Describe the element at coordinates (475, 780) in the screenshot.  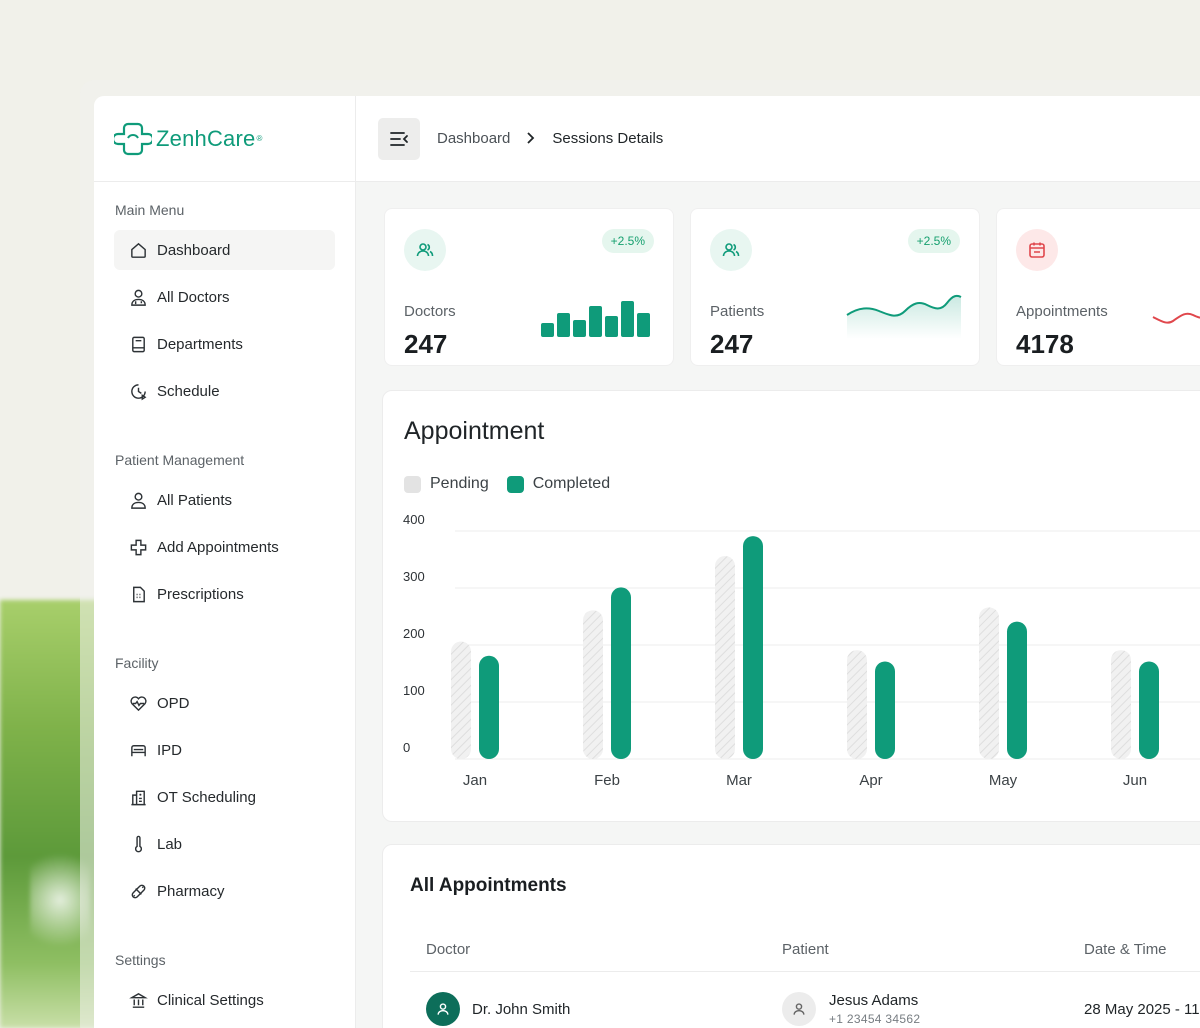
I see `x-tick-label: Jan` at that location.